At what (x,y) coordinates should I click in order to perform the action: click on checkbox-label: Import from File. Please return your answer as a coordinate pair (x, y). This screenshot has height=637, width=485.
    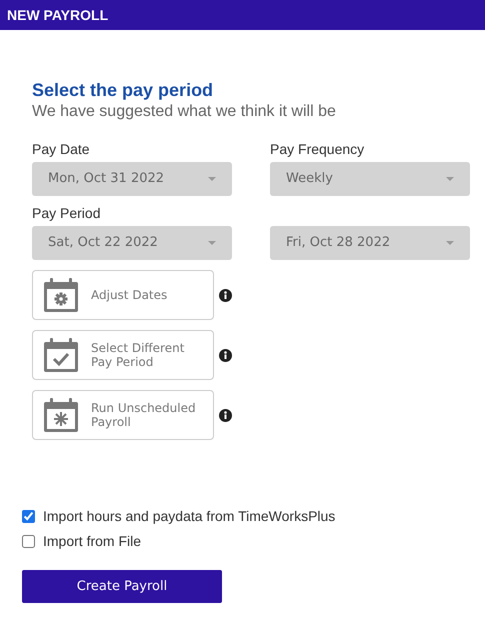
    Looking at the image, I should click on (92, 541).